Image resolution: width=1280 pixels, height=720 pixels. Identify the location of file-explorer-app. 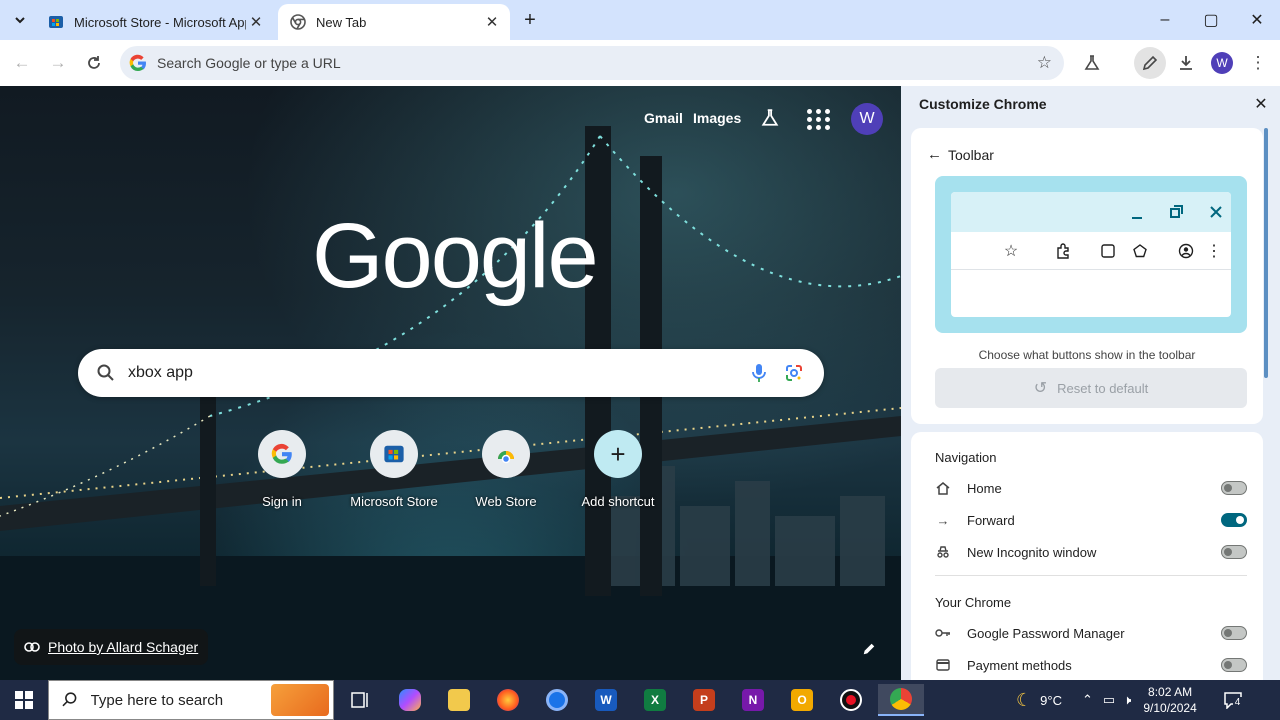
(459, 700).